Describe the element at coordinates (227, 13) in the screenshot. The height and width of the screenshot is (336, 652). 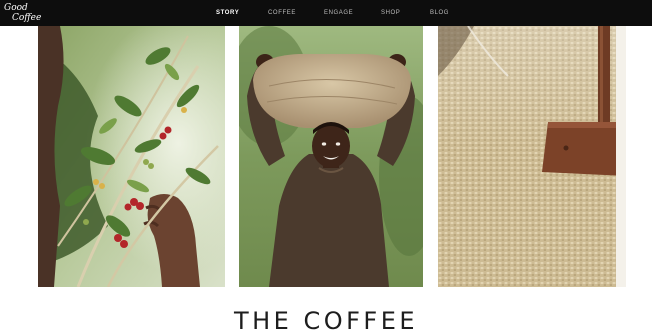
I see `nav-item-story: STORY` at that location.